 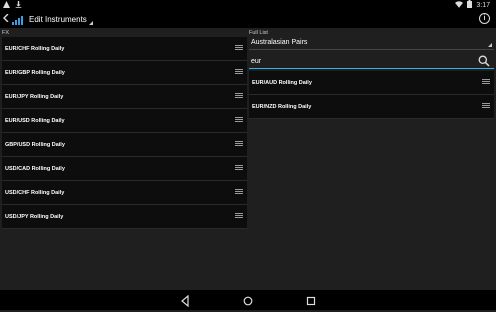 What do you see at coordinates (459, 5) in the screenshot?
I see `wifi-icon` at bounding box center [459, 5].